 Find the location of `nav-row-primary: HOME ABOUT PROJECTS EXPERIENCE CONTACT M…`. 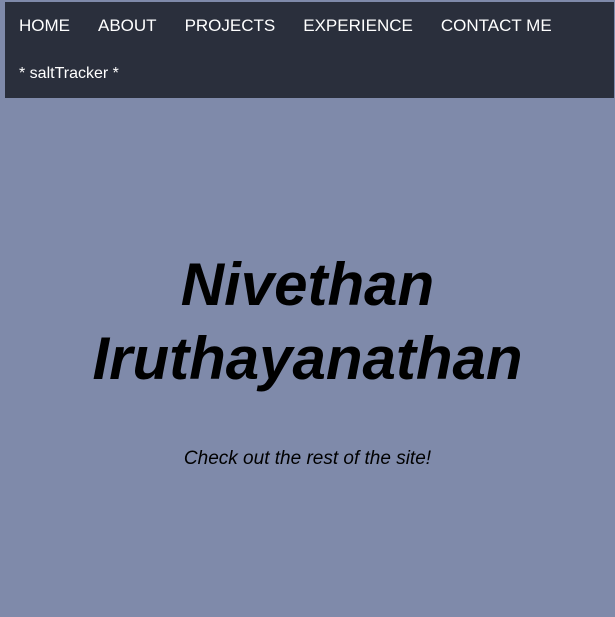

nav-row-primary: HOME ABOUT PROJECTS EXPERIENCE CONTACT M… is located at coordinates (309, 26).